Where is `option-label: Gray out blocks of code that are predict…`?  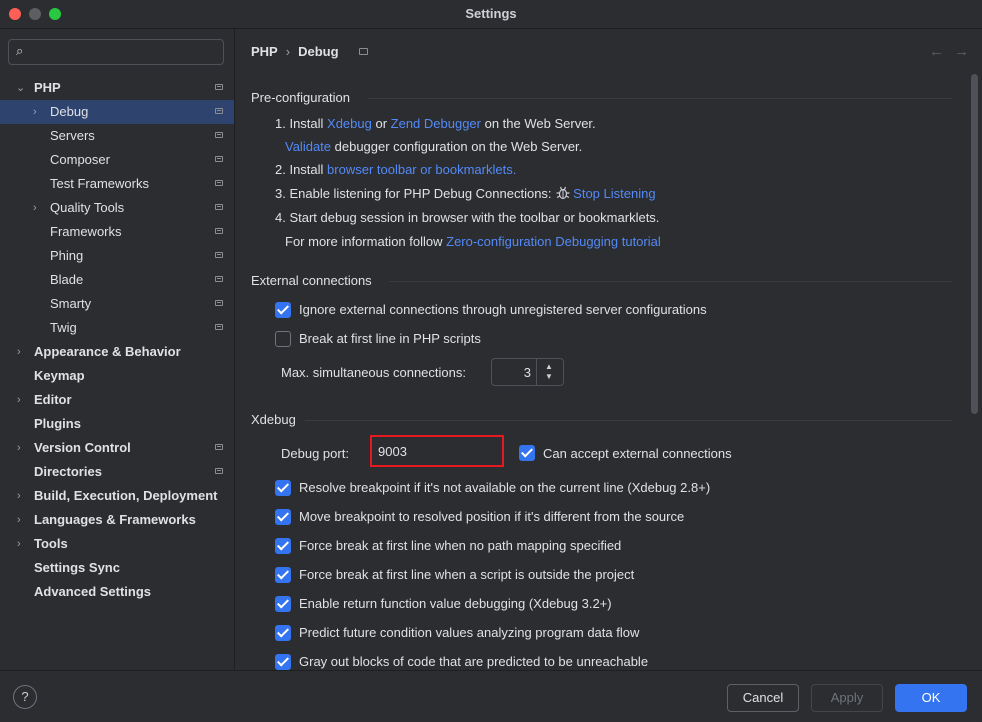 option-label: Gray out blocks of code that are predict… is located at coordinates (474, 661).